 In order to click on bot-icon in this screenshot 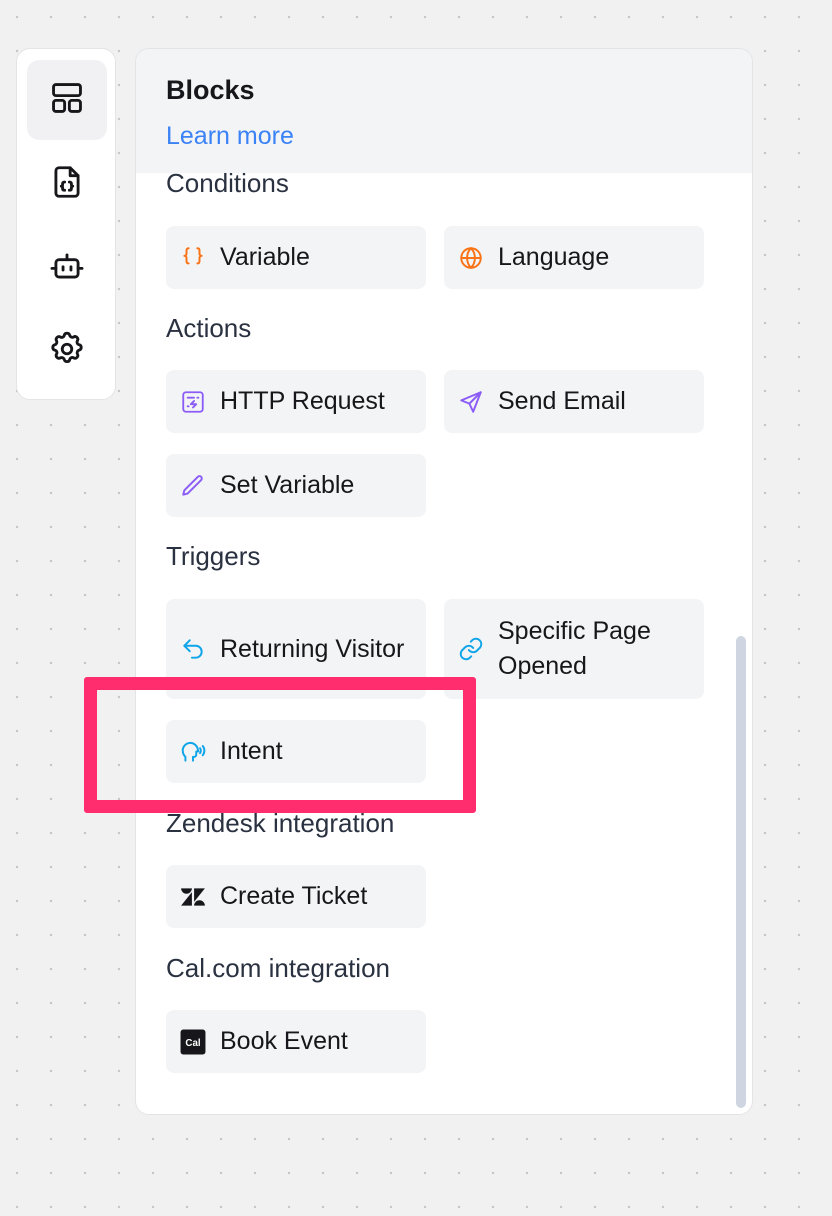, I will do `click(67, 268)`.